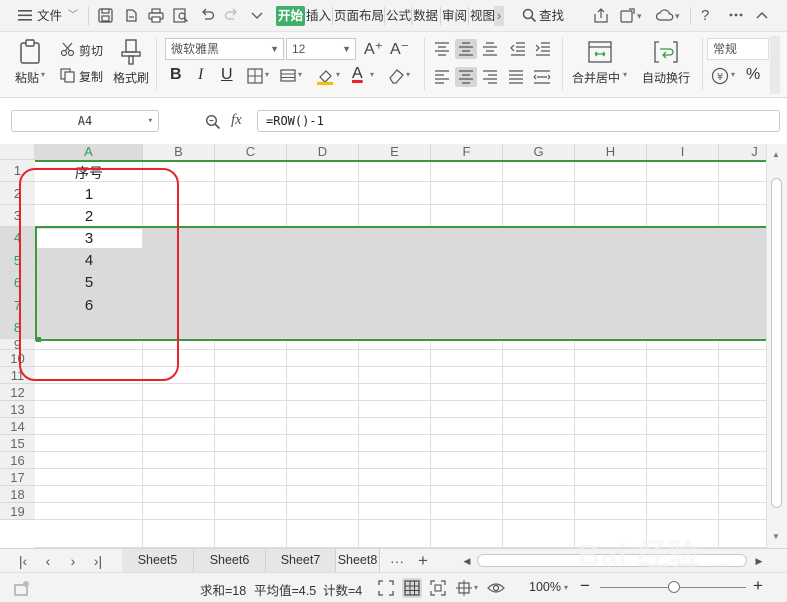 This screenshot has height=602, width=787. Describe the element at coordinates (425, 16) in the screenshot. I see `tab-data: 数据` at that location.